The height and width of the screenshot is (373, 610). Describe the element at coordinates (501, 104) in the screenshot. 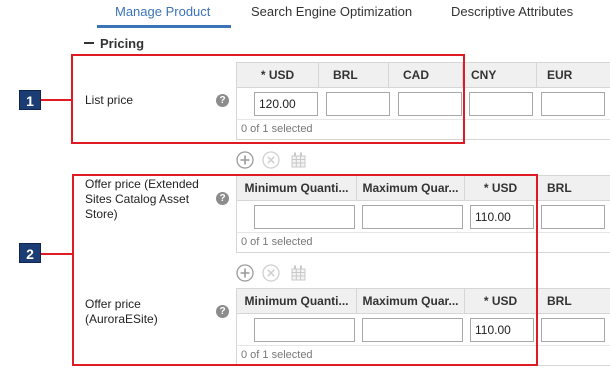

I see `cny-price-input` at that location.